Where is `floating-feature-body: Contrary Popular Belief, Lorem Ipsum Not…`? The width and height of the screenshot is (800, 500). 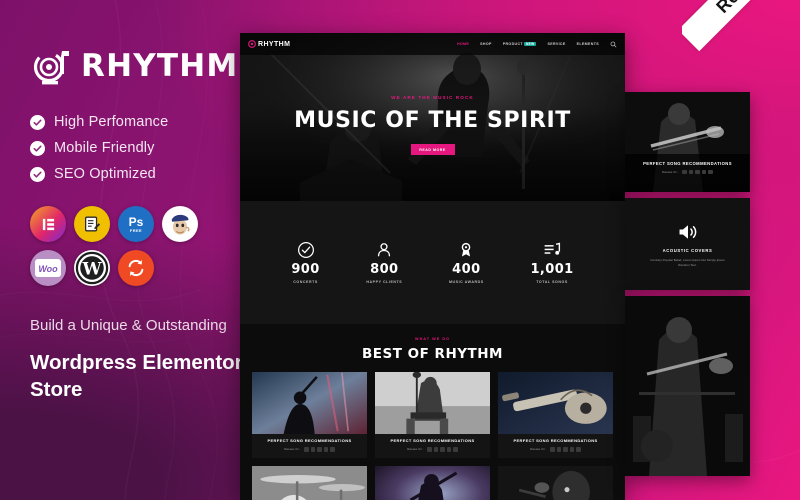
floating-feature-body: Contrary Popular Belief, Lorem Ipsum Not… is located at coordinates (687, 262).